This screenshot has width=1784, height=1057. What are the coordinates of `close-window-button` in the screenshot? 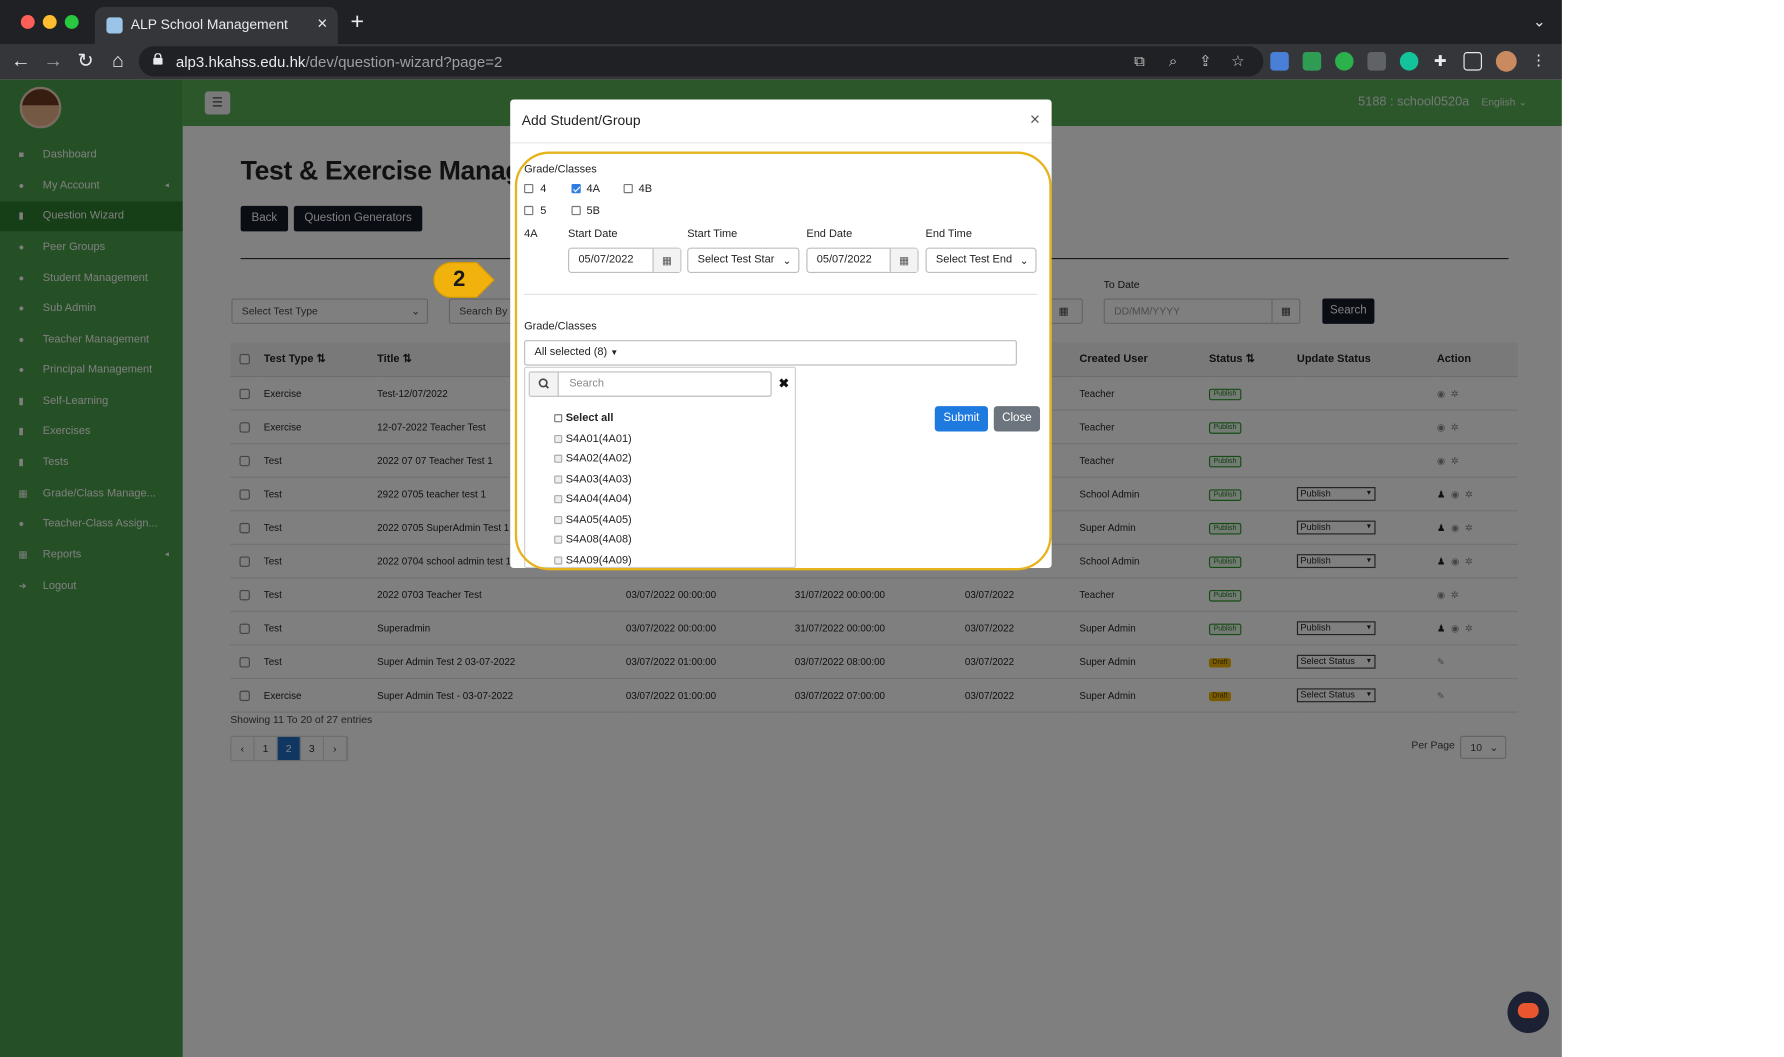 It's located at (27, 22).